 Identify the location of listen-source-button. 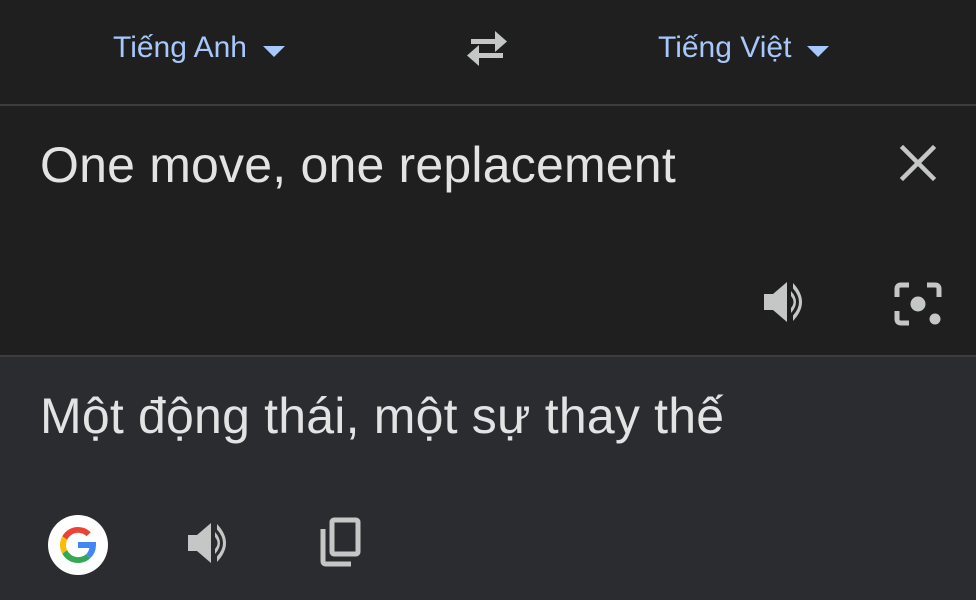
(785, 302).